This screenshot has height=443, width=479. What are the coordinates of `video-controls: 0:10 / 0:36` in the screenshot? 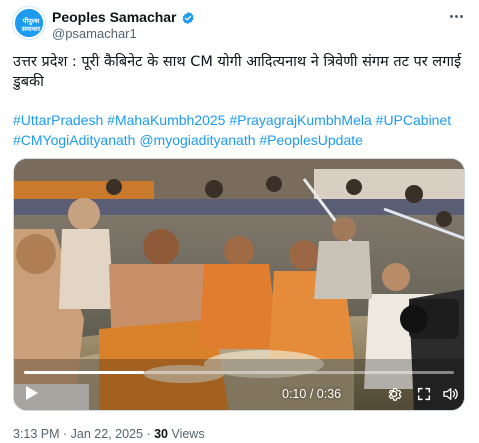 It's located at (239, 394).